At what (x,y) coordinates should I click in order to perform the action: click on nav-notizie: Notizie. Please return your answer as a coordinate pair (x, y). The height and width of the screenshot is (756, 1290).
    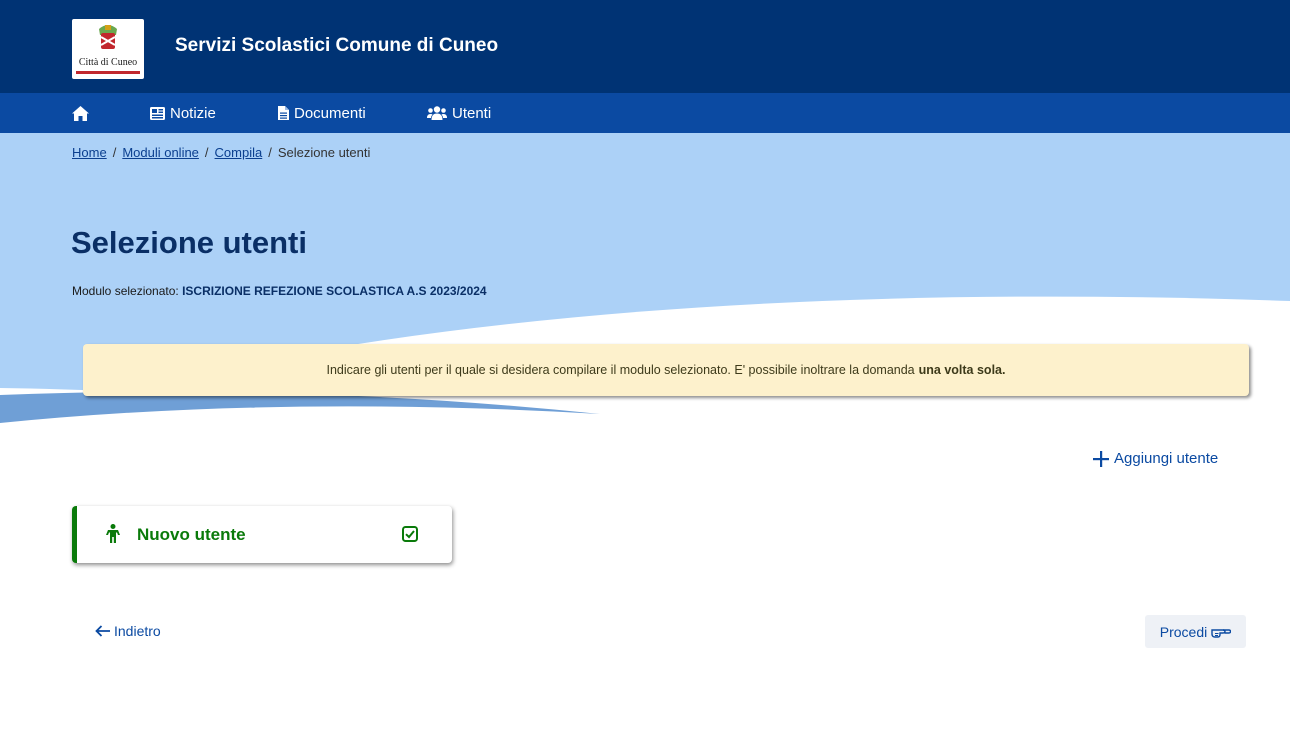
    Looking at the image, I should click on (183, 113).